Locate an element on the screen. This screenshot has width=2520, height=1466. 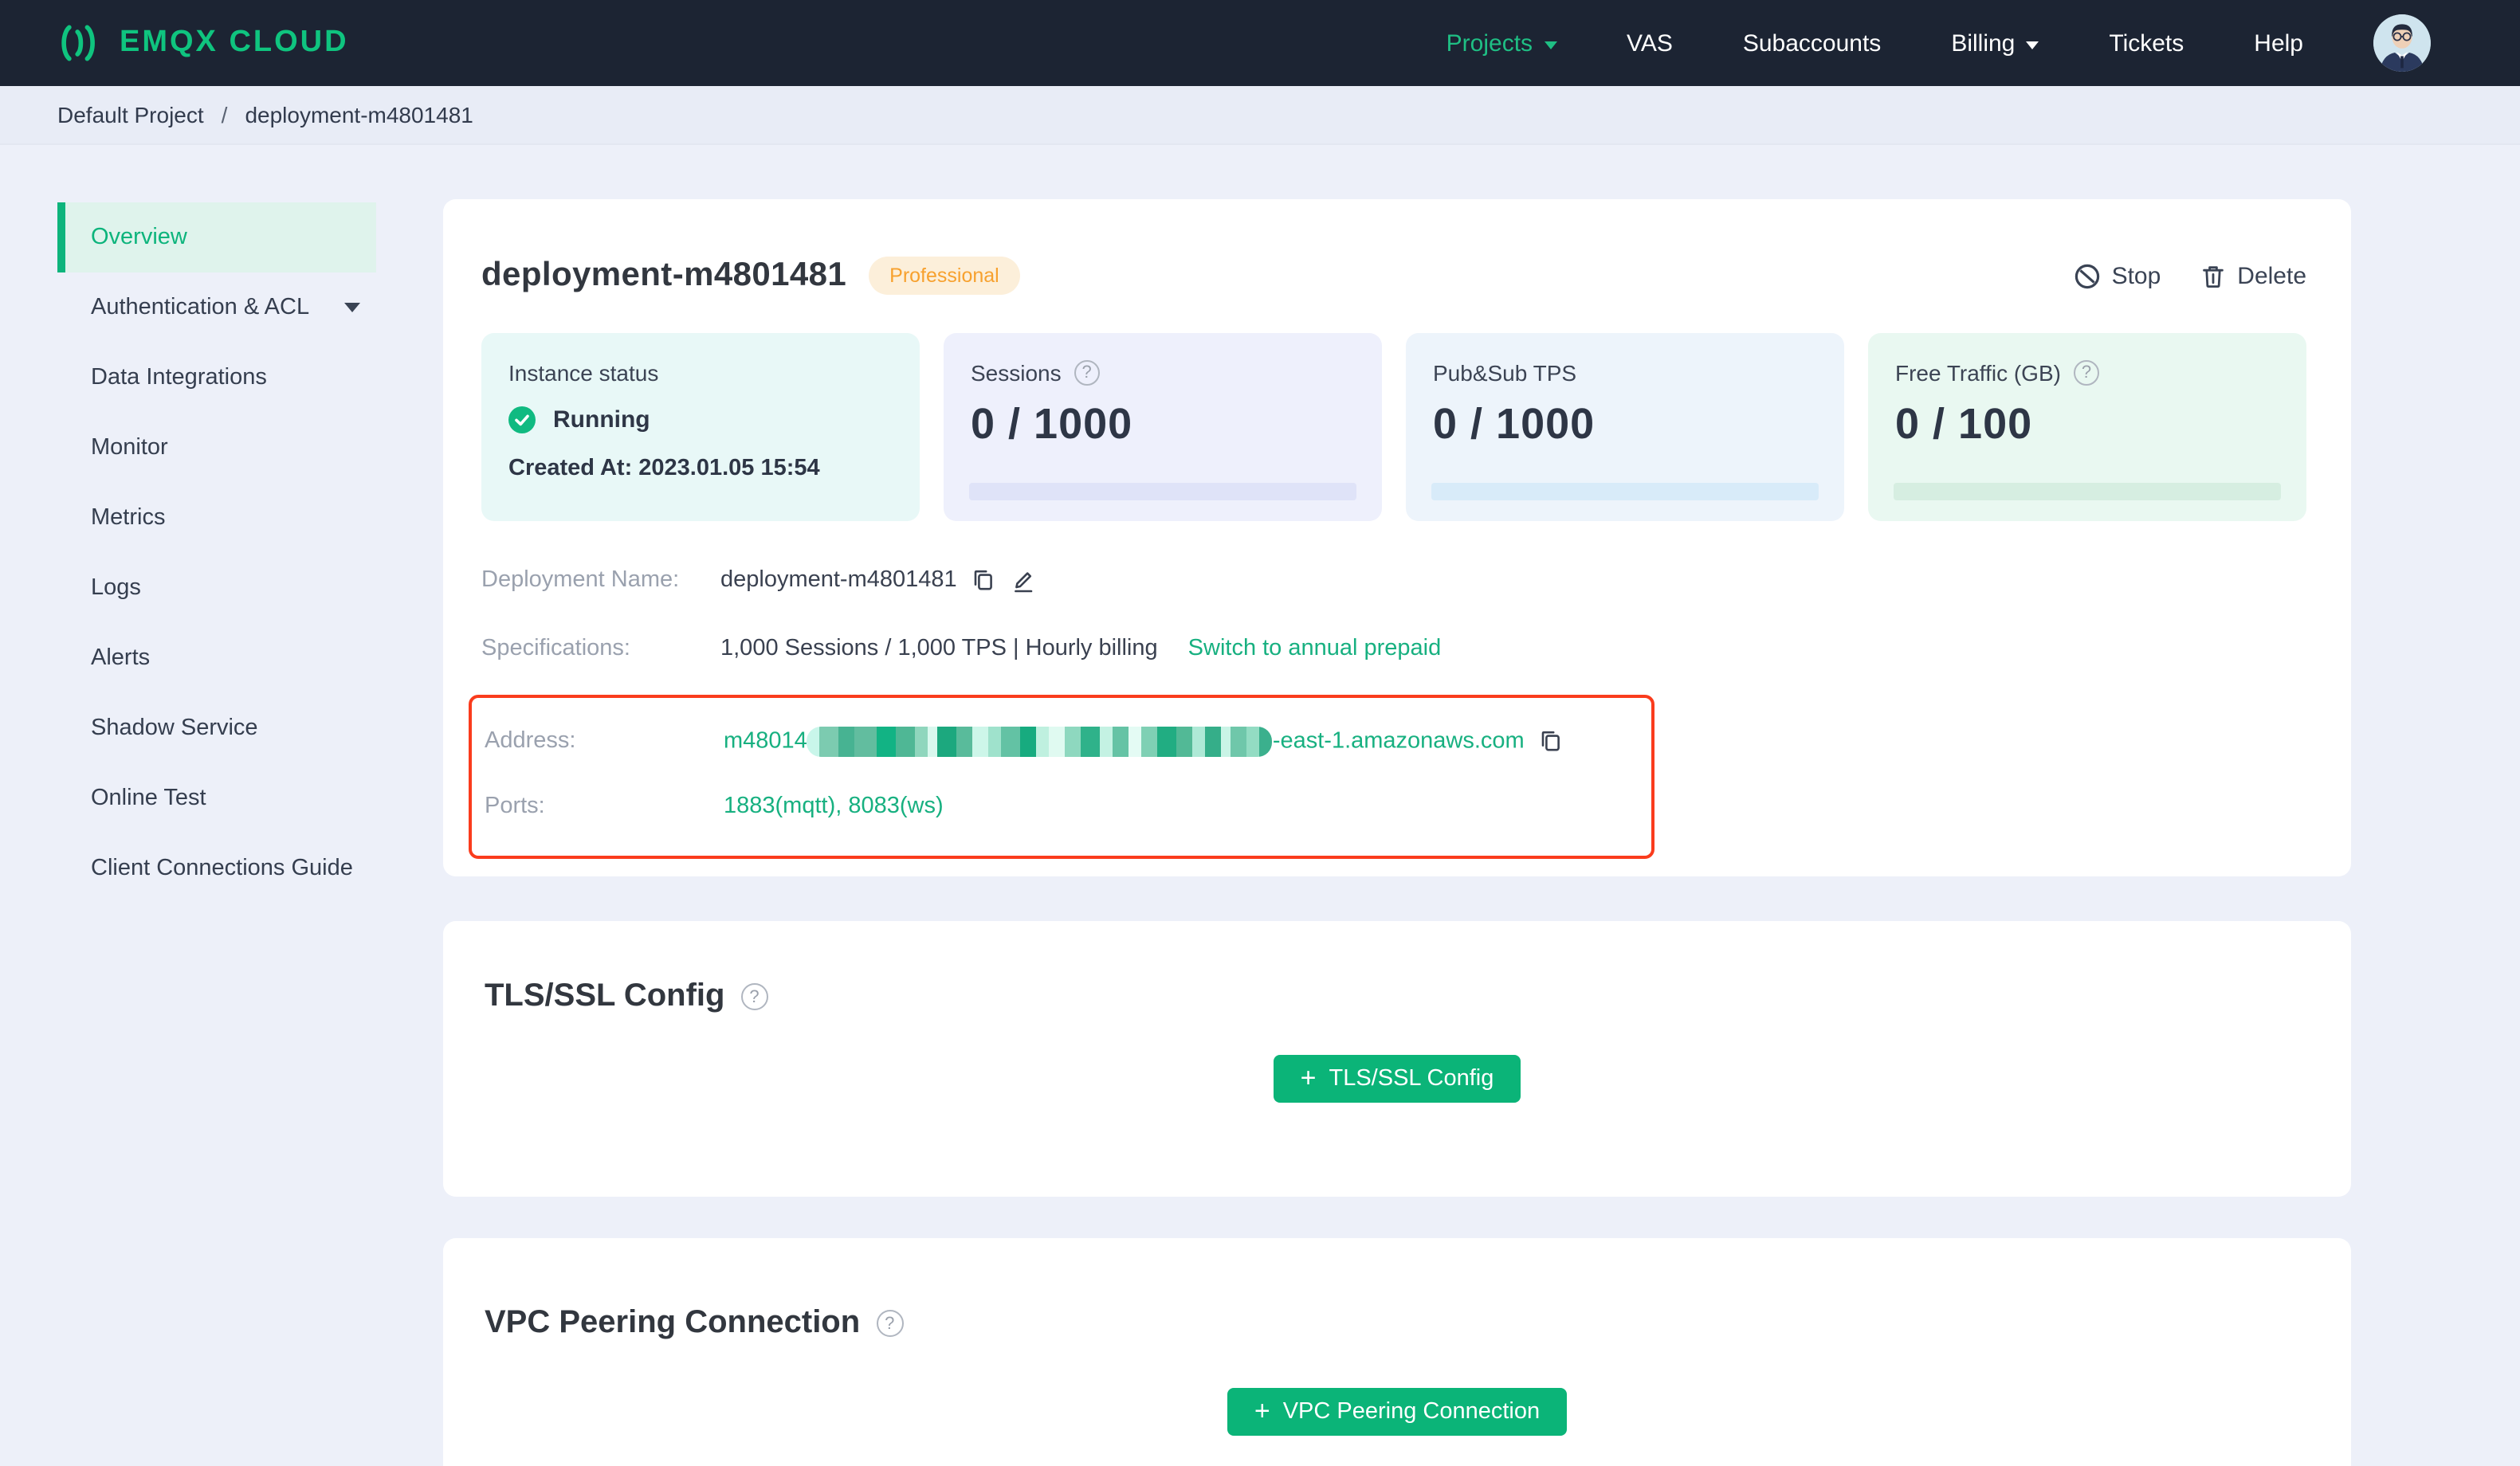
address-value: m48014 -east-1.amazonaws.com is located at coordinates (1124, 741).